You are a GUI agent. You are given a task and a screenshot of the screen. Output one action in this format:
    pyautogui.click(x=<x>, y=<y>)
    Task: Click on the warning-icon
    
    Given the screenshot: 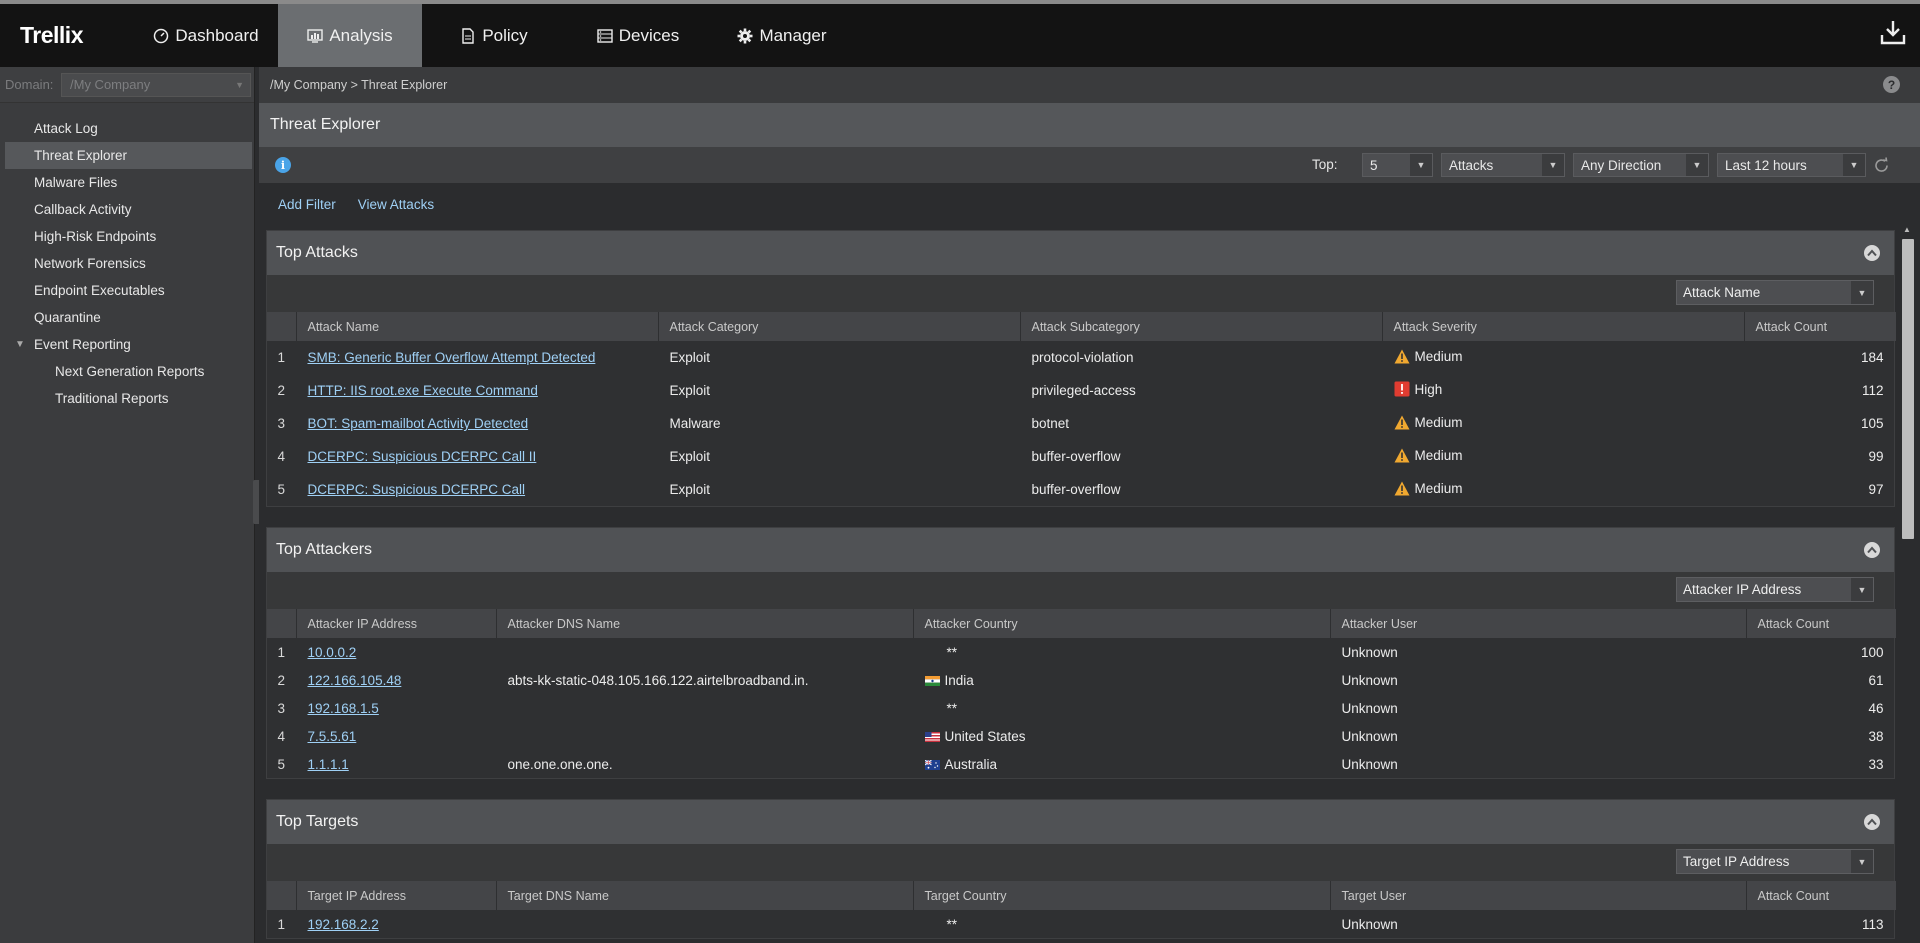 What is the action you would take?
    pyautogui.click(x=1401, y=422)
    